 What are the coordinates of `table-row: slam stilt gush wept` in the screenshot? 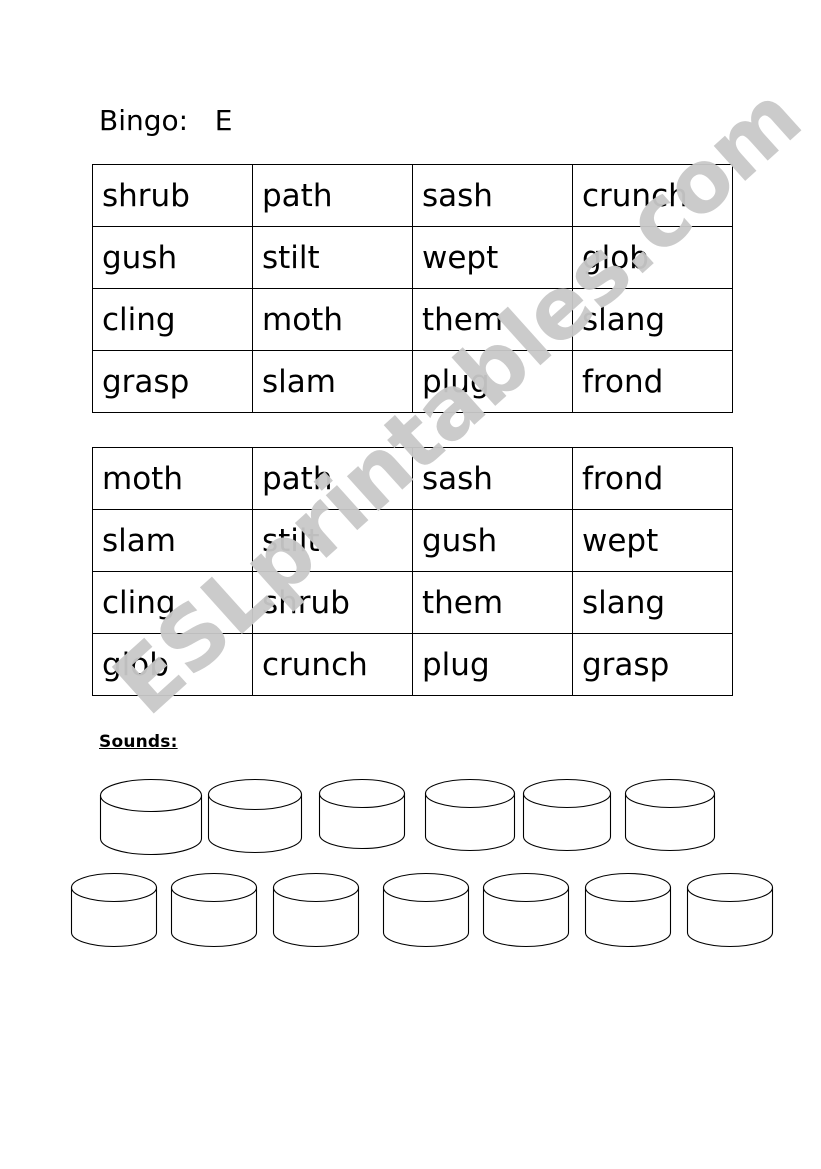 It's located at (412, 540).